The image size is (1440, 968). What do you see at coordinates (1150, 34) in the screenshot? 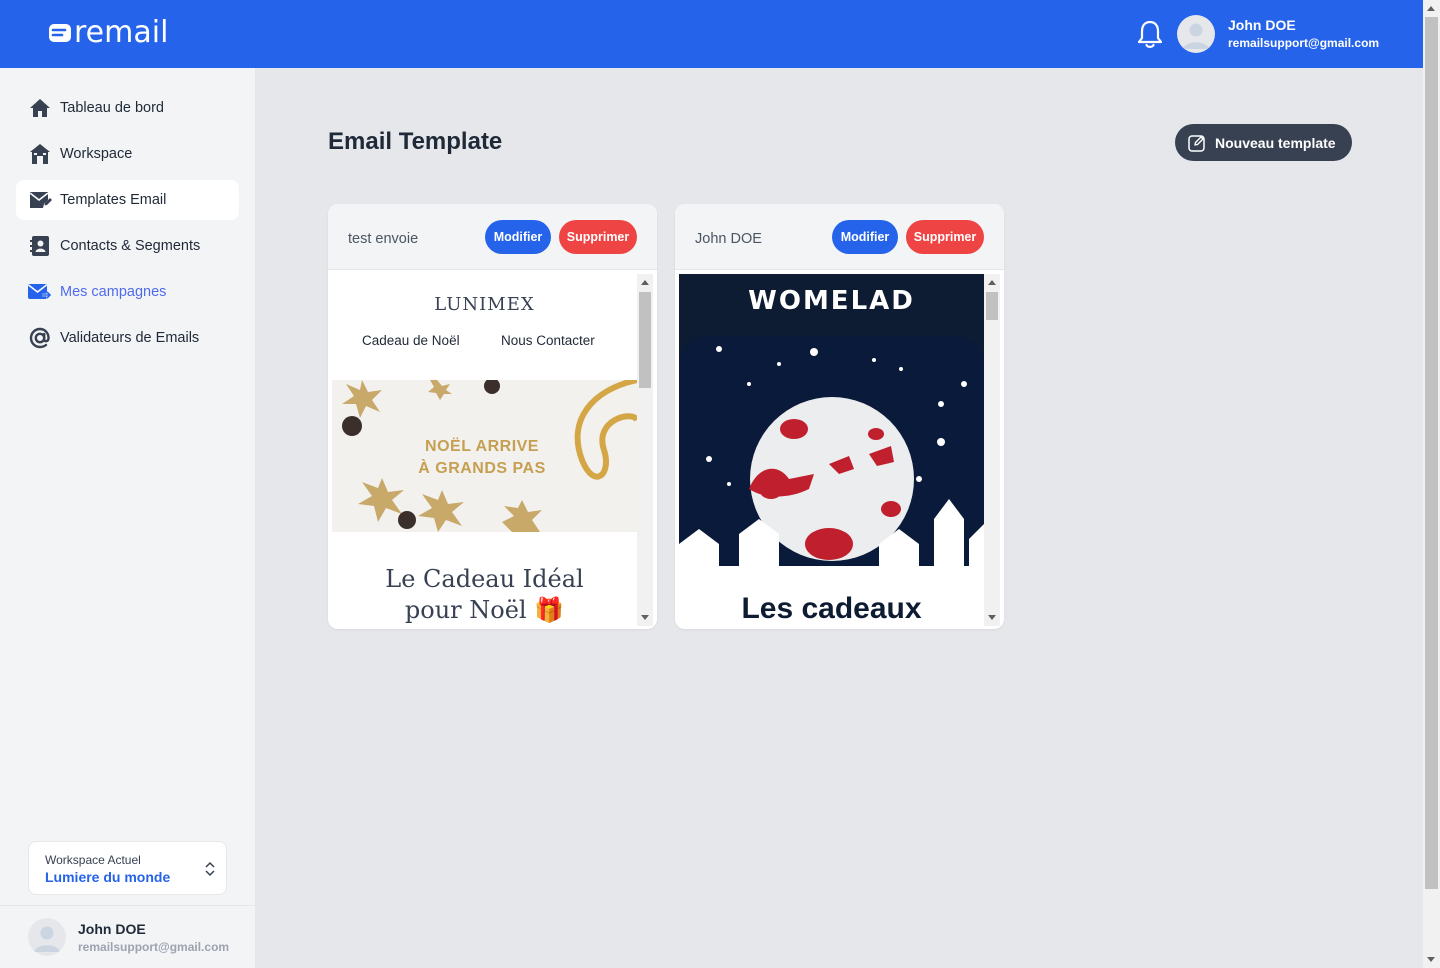
I see `bell-icon` at bounding box center [1150, 34].